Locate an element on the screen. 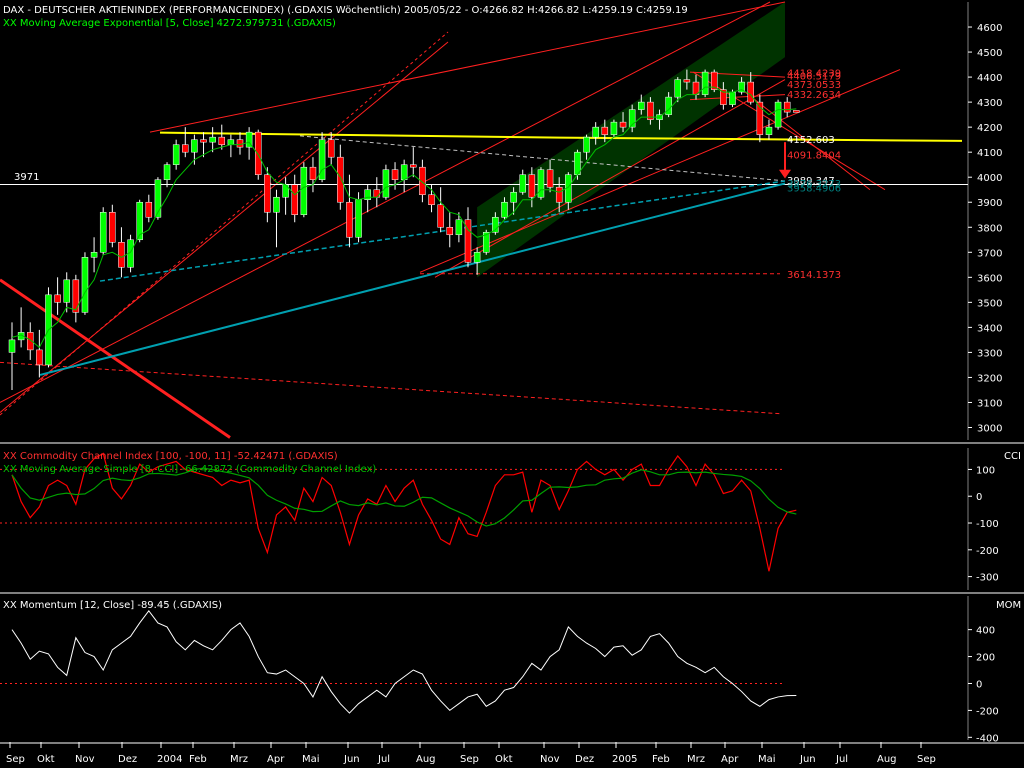 The image size is (1024, 768). price-tick-label: 4200 is located at coordinates (989, 128).